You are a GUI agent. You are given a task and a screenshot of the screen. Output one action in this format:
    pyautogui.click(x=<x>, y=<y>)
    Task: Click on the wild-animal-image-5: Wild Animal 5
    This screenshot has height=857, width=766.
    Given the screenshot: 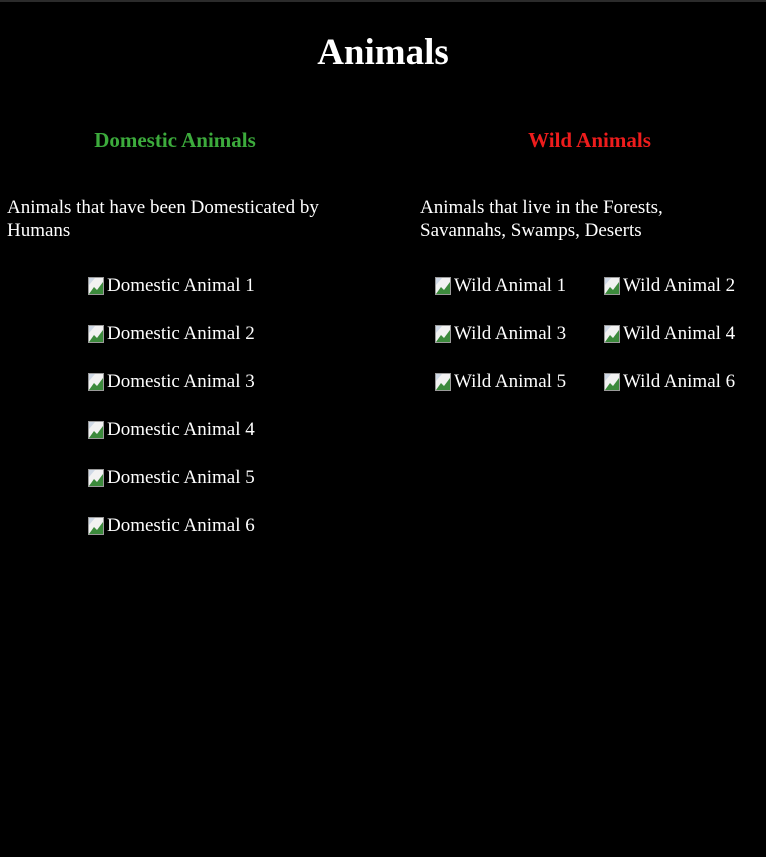 What is the action you would take?
    pyautogui.click(x=500, y=382)
    